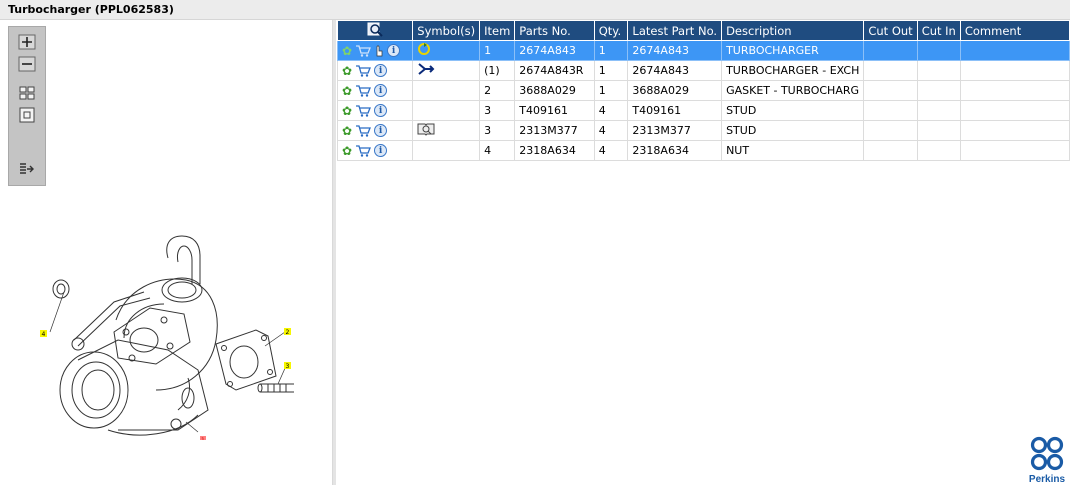 This screenshot has height=485, width=1070. Describe the element at coordinates (535, 10) in the screenshot. I see `window-titlebar: Turbocharger (PPL062583)` at that location.